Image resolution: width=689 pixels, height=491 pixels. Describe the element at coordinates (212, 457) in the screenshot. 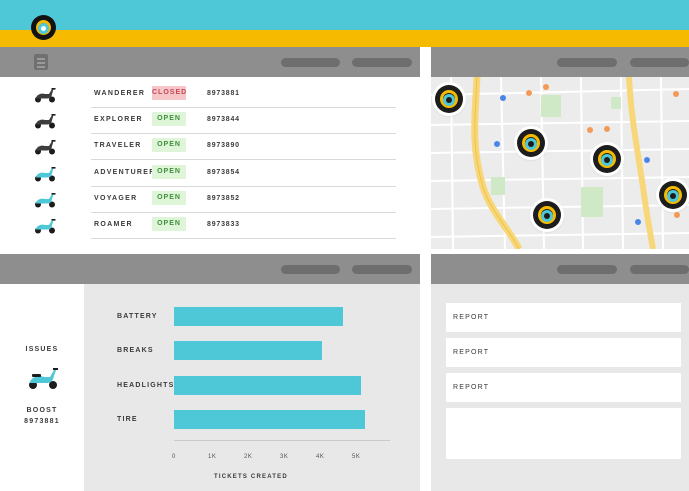

I see `x-tick-label: 1K` at that location.